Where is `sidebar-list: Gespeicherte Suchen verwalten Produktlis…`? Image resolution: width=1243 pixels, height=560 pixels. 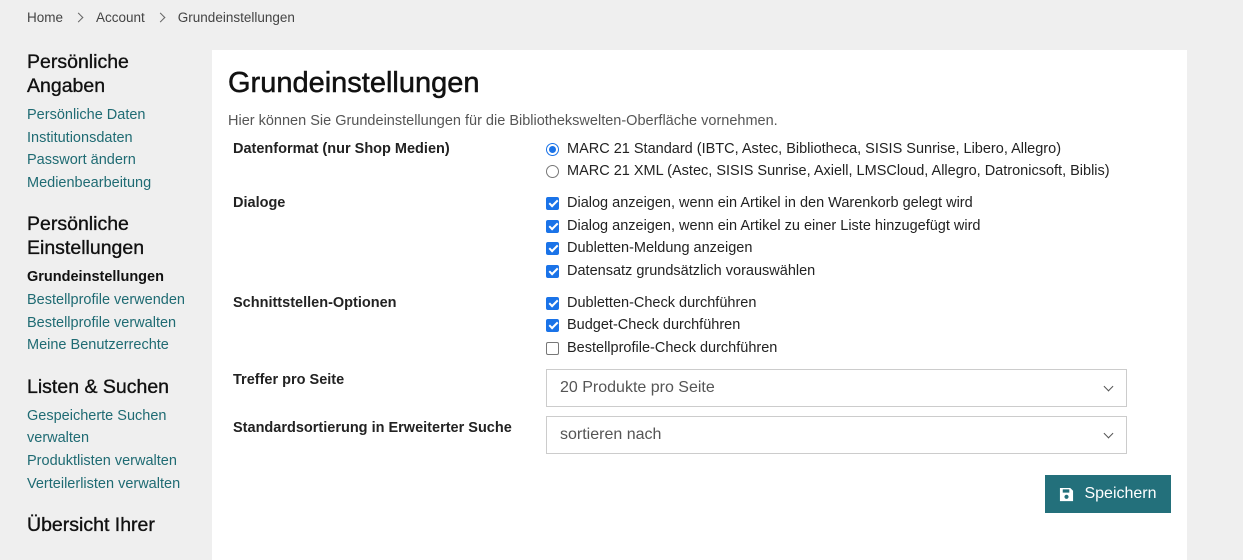
sidebar-list: Gespeicherte Suchen verwalten Produktlis… is located at coordinates (117, 450).